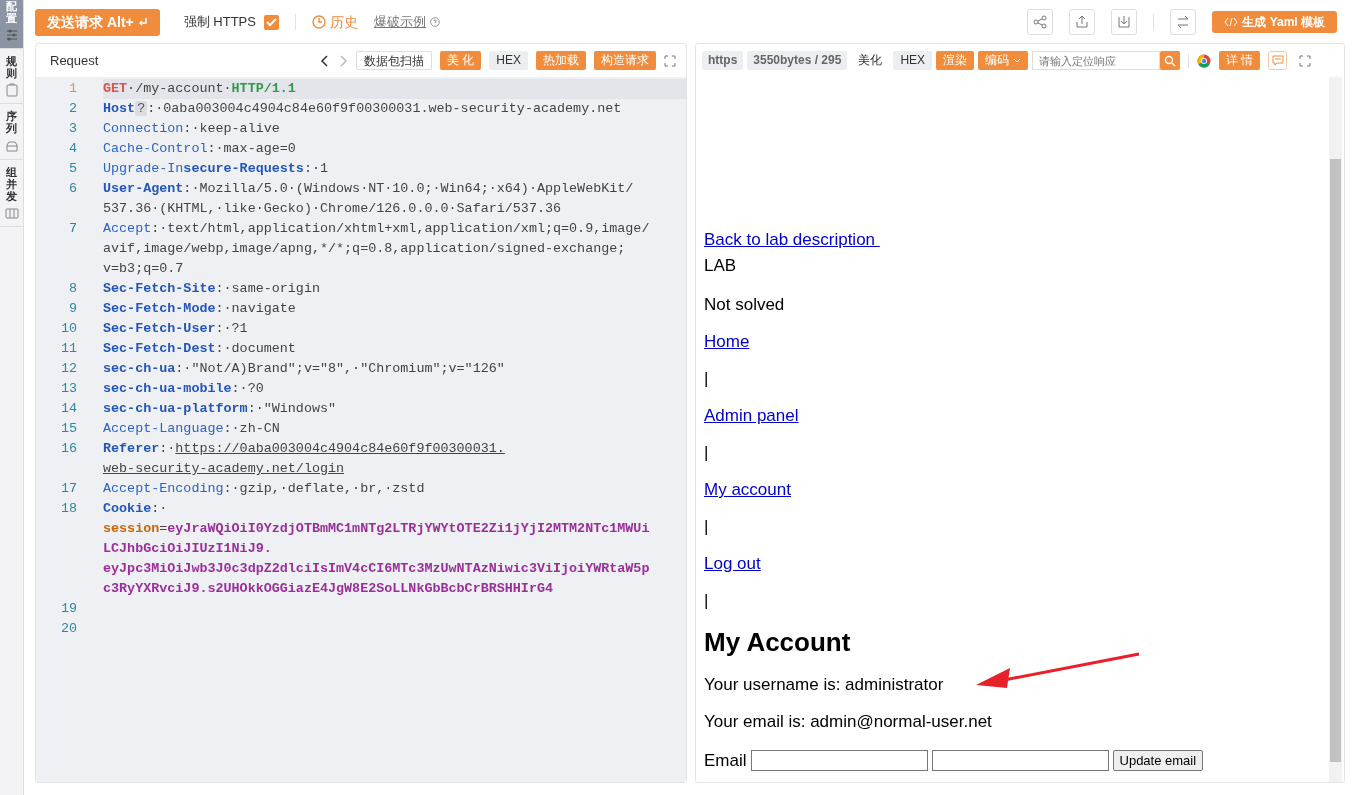 This screenshot has width=1357, height=795. What do you see at coordinates (732, 563) in the screenshot?
I see `nav-link-text: Log out` at bounding box center [732, 563].